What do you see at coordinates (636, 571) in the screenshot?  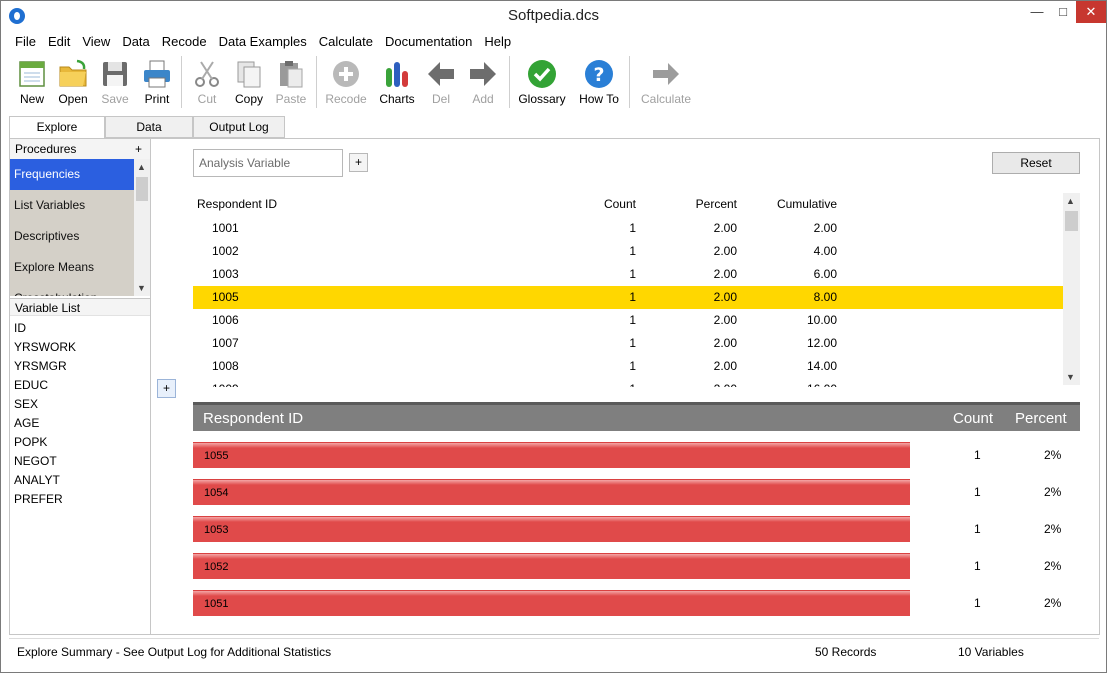 I see `bar-row: 1052 1 2%` at bounding box center [636, 571].